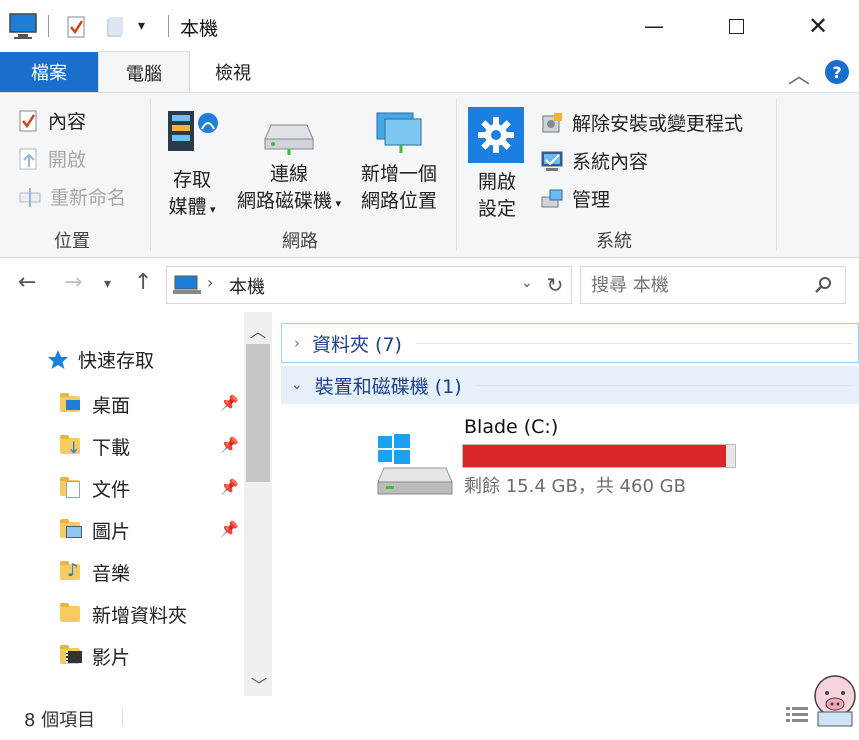  What do you see at coordinates (71, 403) in the screenshot?
I see `desktop-folder-icon` at bounding box center [71, 403].